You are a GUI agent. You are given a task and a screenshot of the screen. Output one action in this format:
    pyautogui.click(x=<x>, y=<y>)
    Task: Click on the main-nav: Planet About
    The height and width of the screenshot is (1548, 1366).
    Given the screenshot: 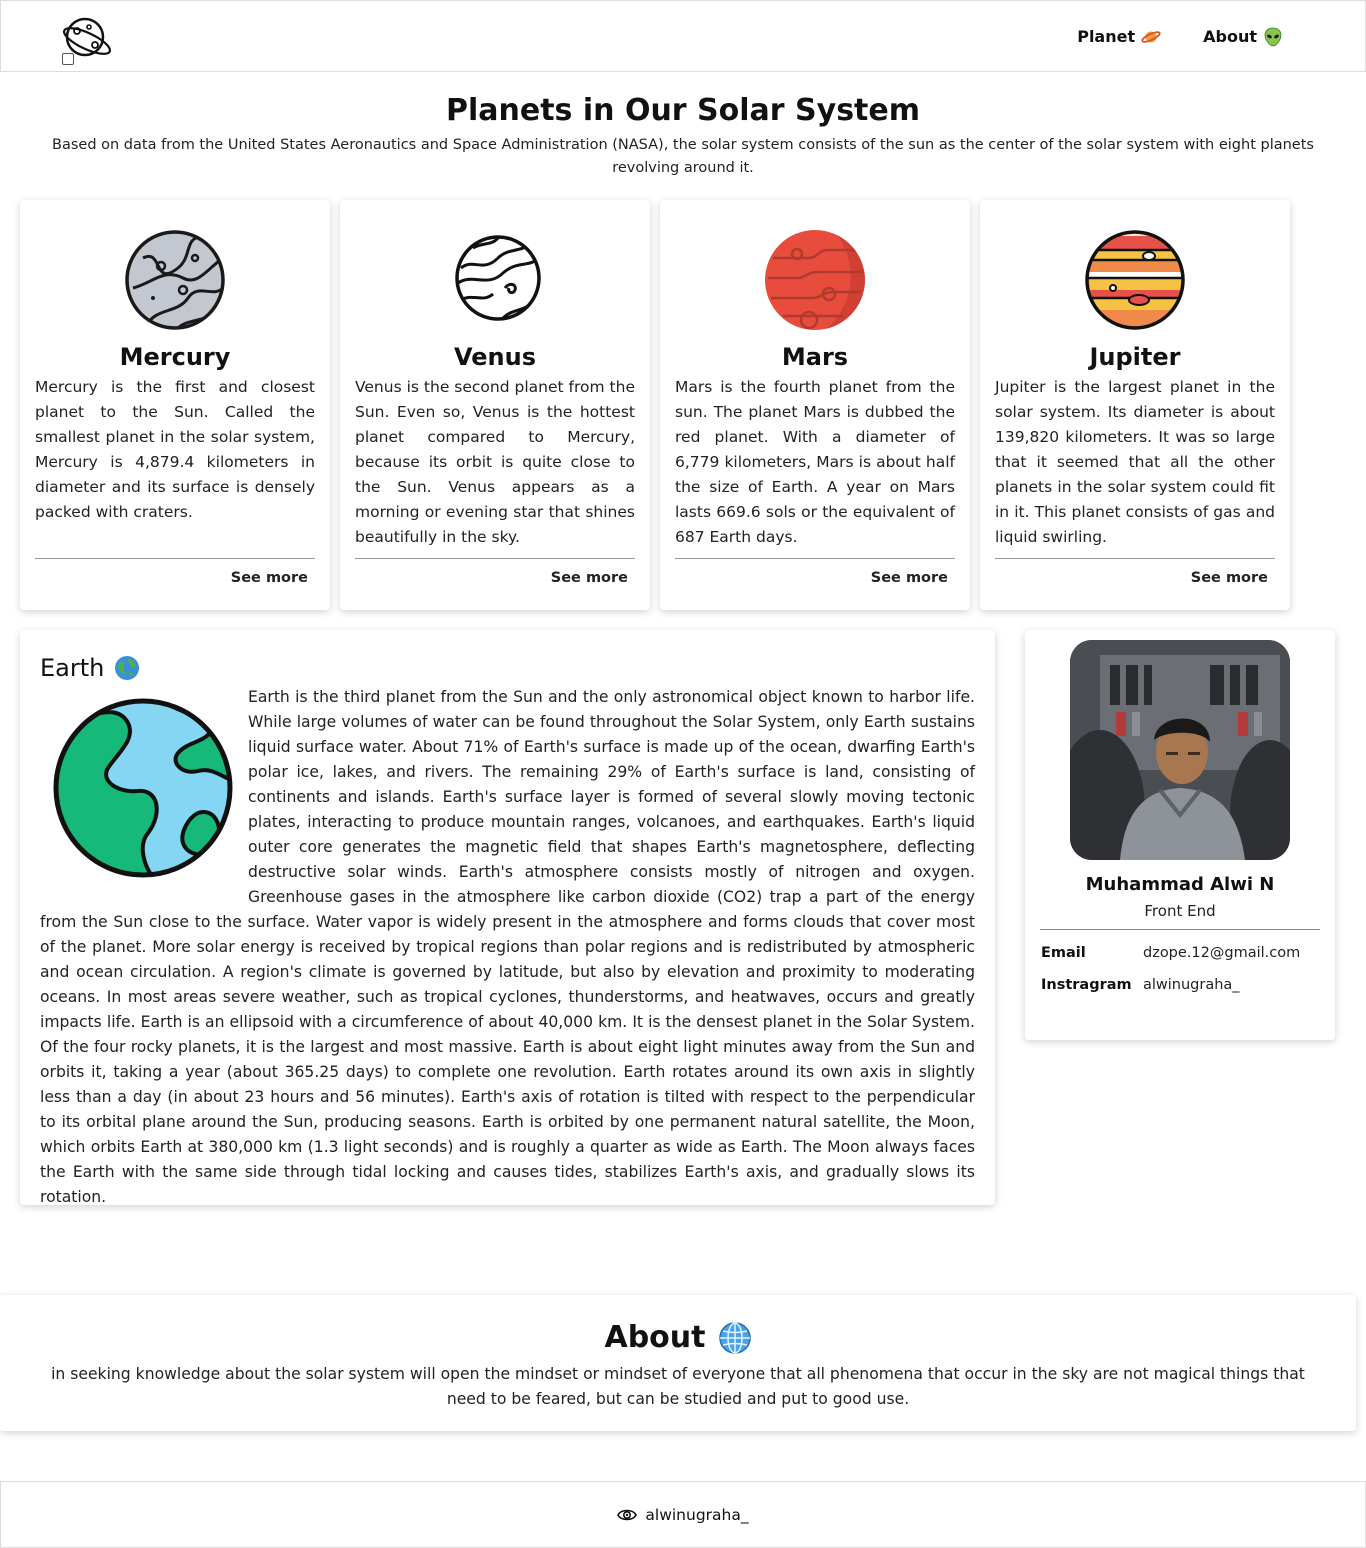 What is the action you would take?
    pyautogui.click(x=1180, y=37)
    